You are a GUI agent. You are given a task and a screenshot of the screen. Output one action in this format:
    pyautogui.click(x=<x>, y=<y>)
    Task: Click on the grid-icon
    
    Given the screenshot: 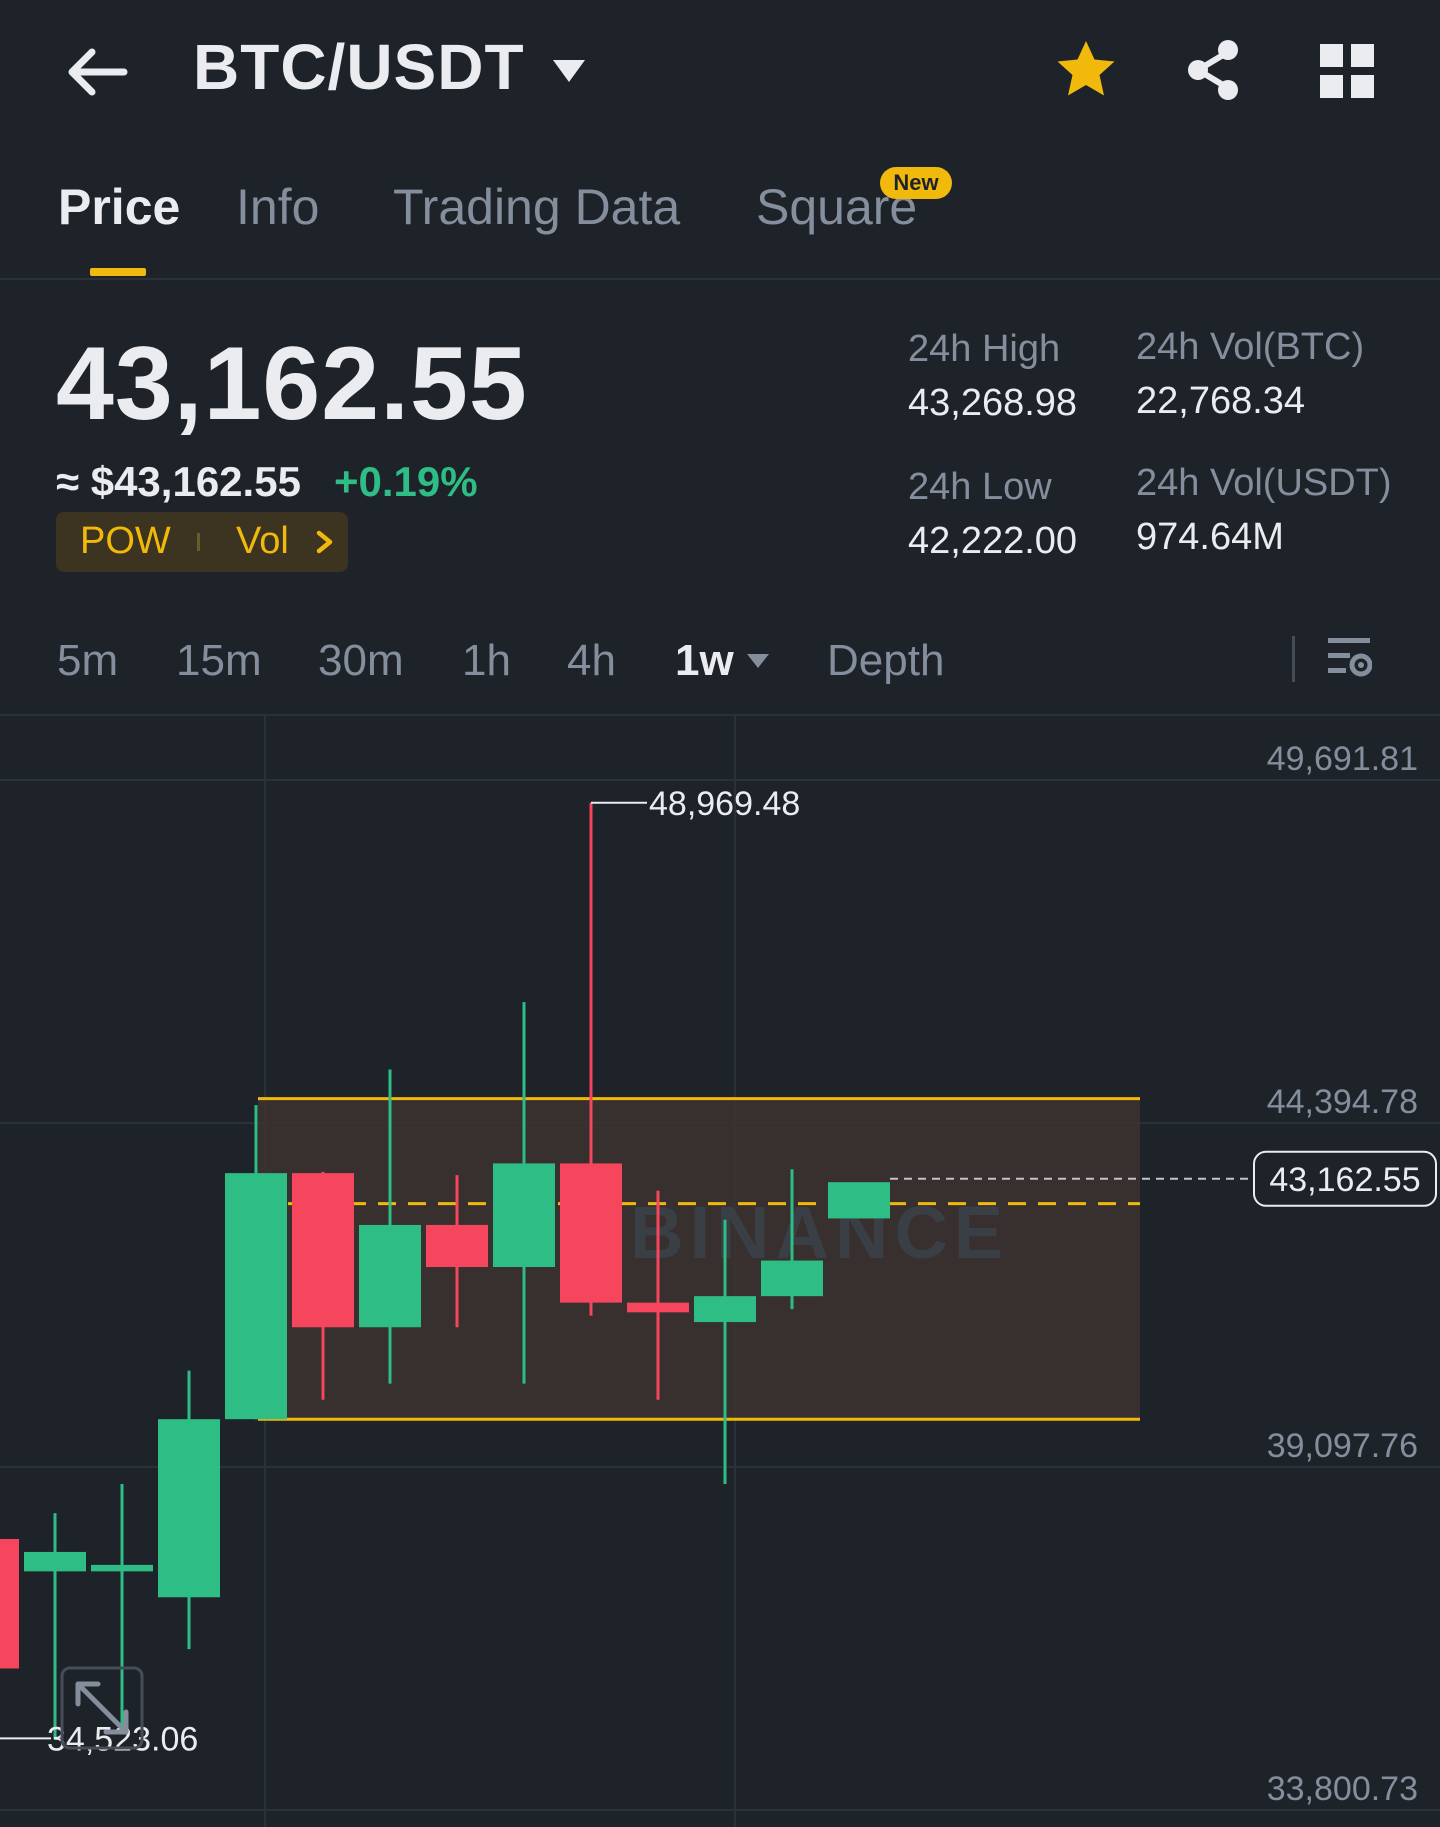 What is the action you would take?
    pyautogui.click(x=1347, y=71)
    